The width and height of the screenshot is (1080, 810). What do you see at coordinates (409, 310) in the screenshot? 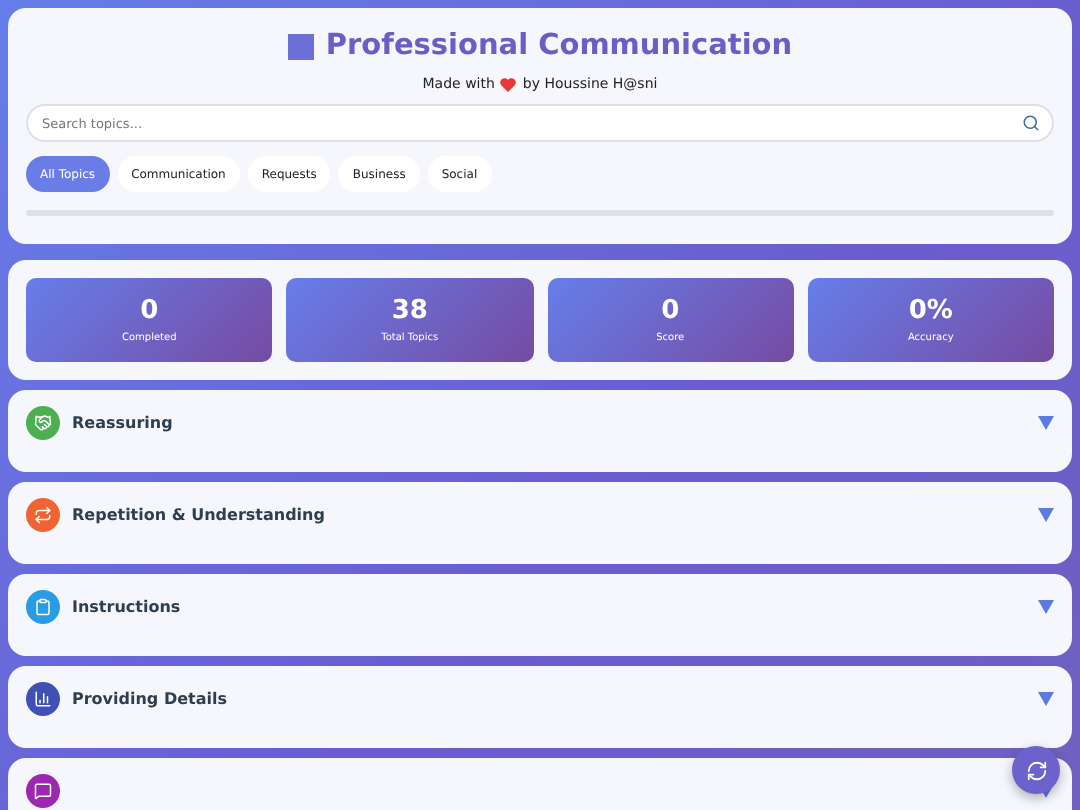
I see `stat-value: 38` at bounding box center [409, 310].